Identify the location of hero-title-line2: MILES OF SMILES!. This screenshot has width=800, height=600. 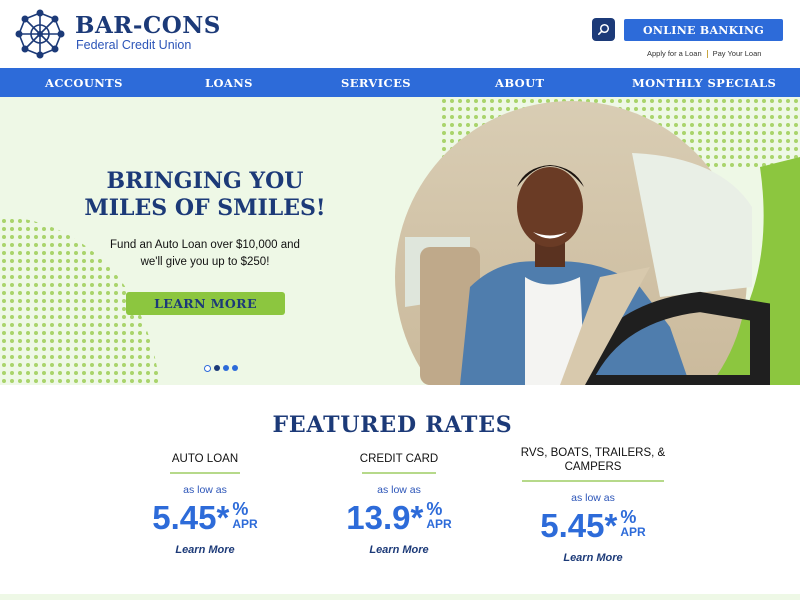
(205, 208).